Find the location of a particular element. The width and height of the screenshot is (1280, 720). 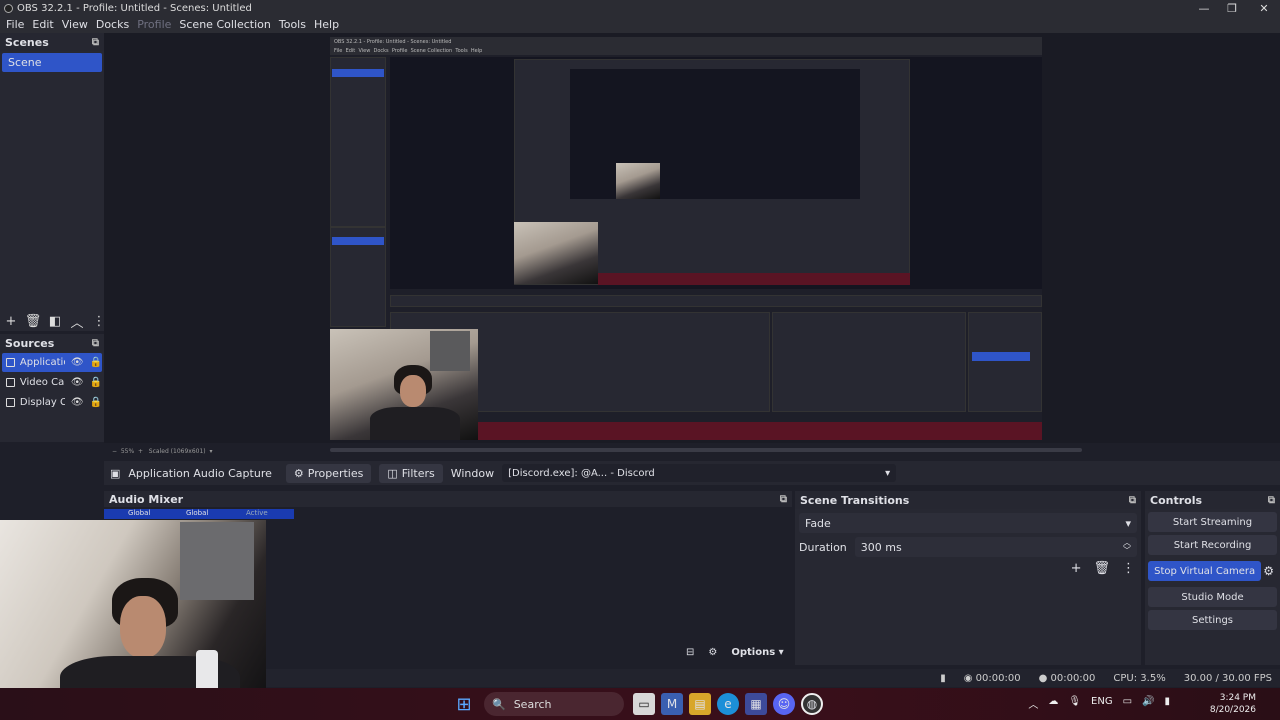

volume-icon: 🔊 is located at coordinates (1148, 703).